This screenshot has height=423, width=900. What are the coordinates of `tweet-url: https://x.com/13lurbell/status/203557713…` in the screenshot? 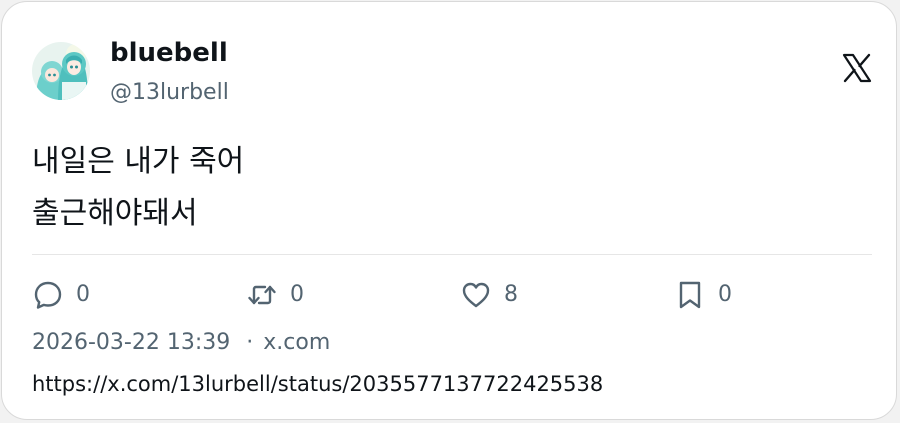 It's located at (317, 384).